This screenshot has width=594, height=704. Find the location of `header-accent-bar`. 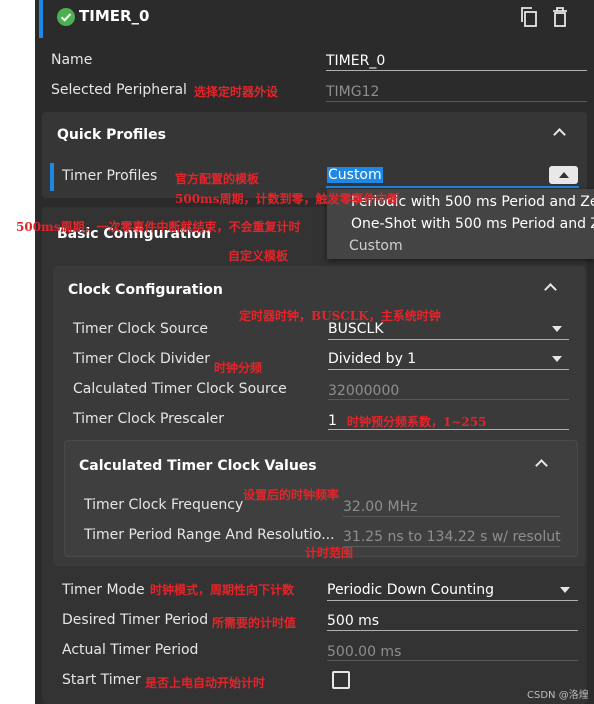

header-accent-bar is located at coordinates (41, 19).